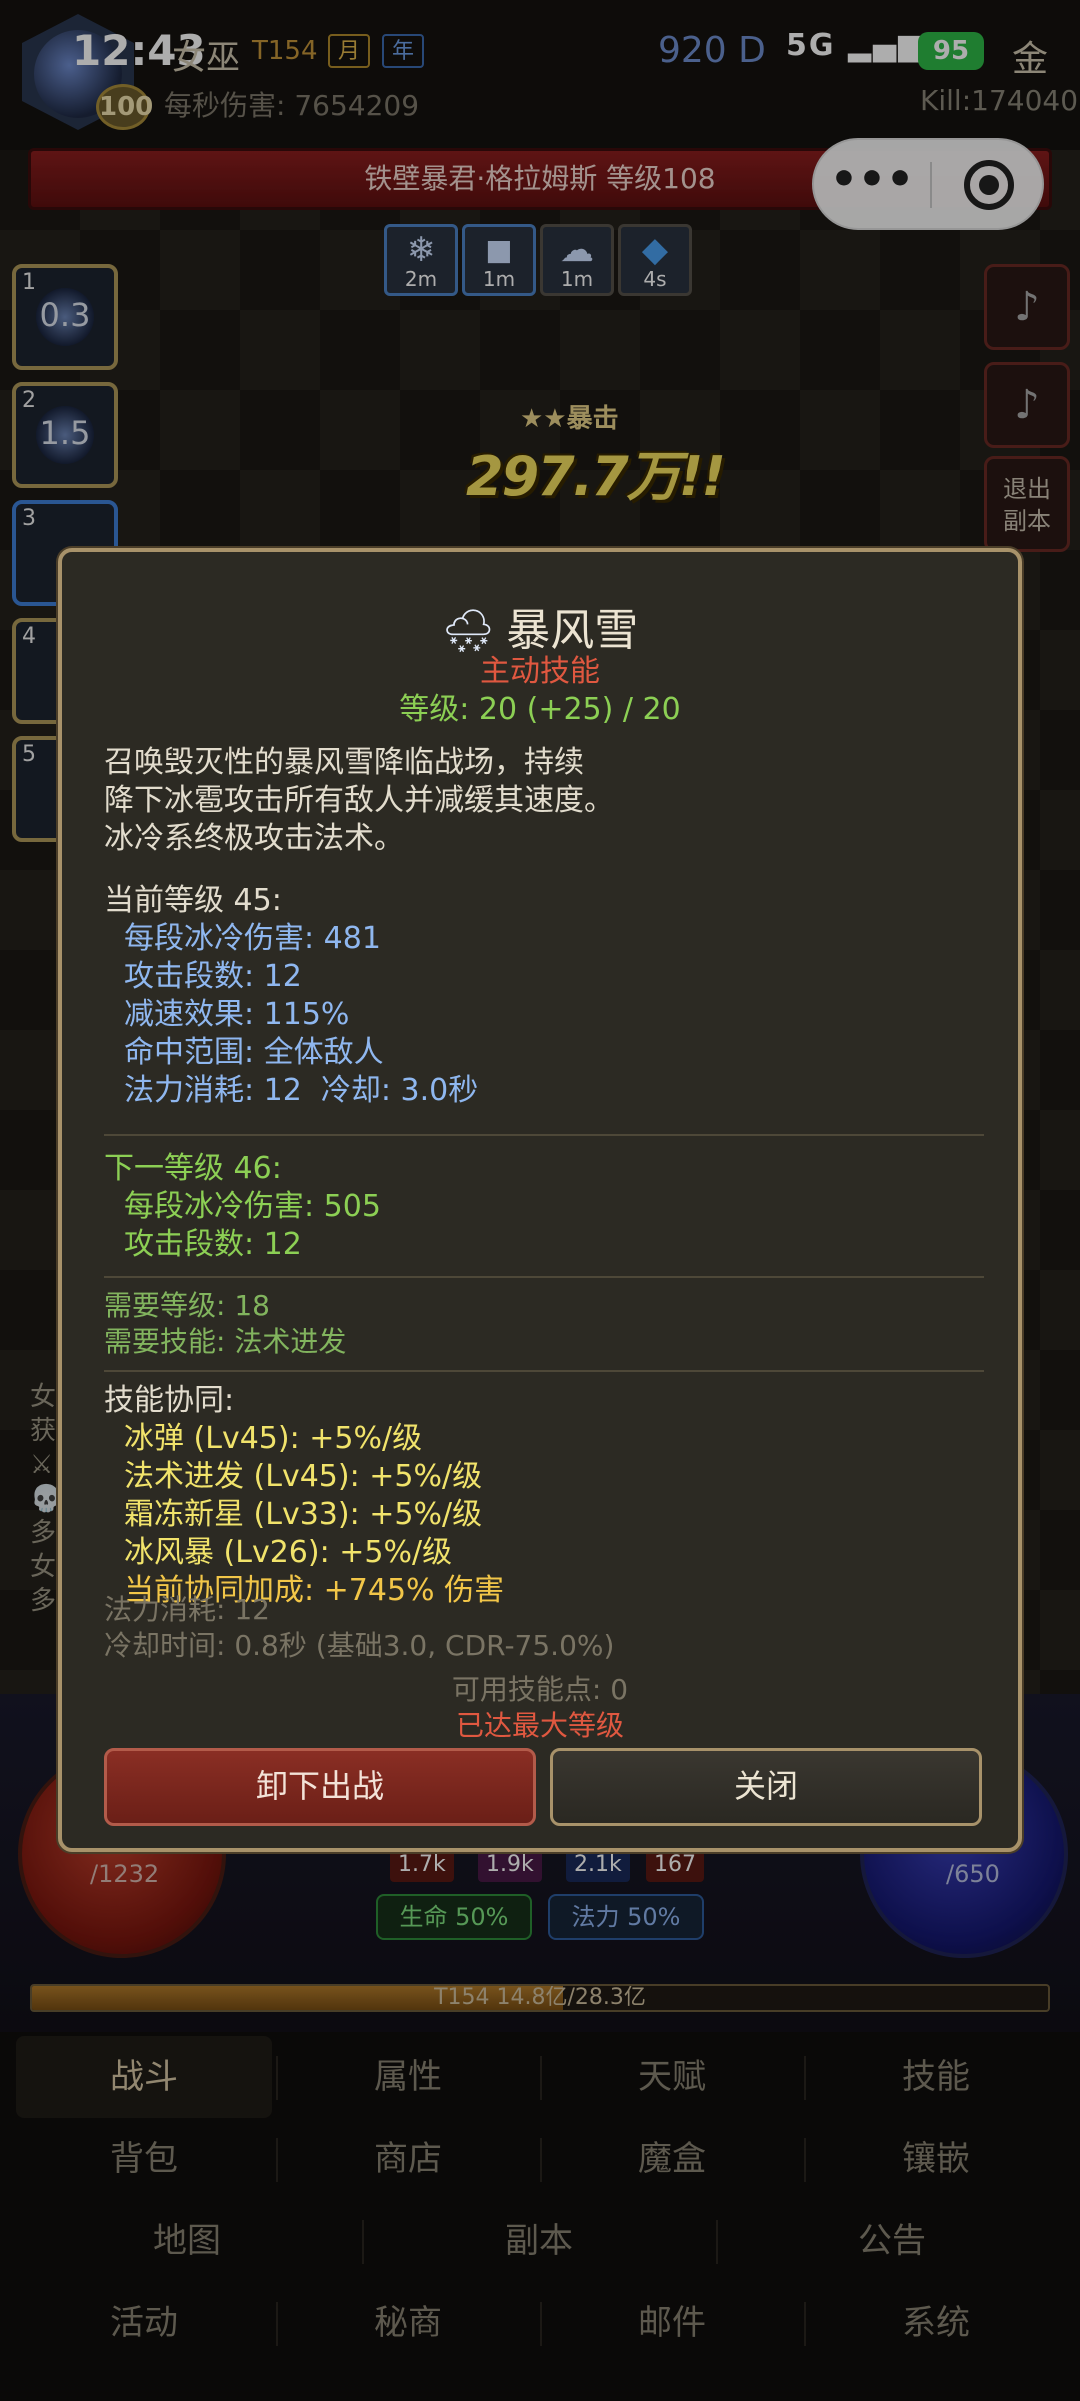  I want to click on auto-mp-potion-toggle: 法力 50%, so click(626, 1917).